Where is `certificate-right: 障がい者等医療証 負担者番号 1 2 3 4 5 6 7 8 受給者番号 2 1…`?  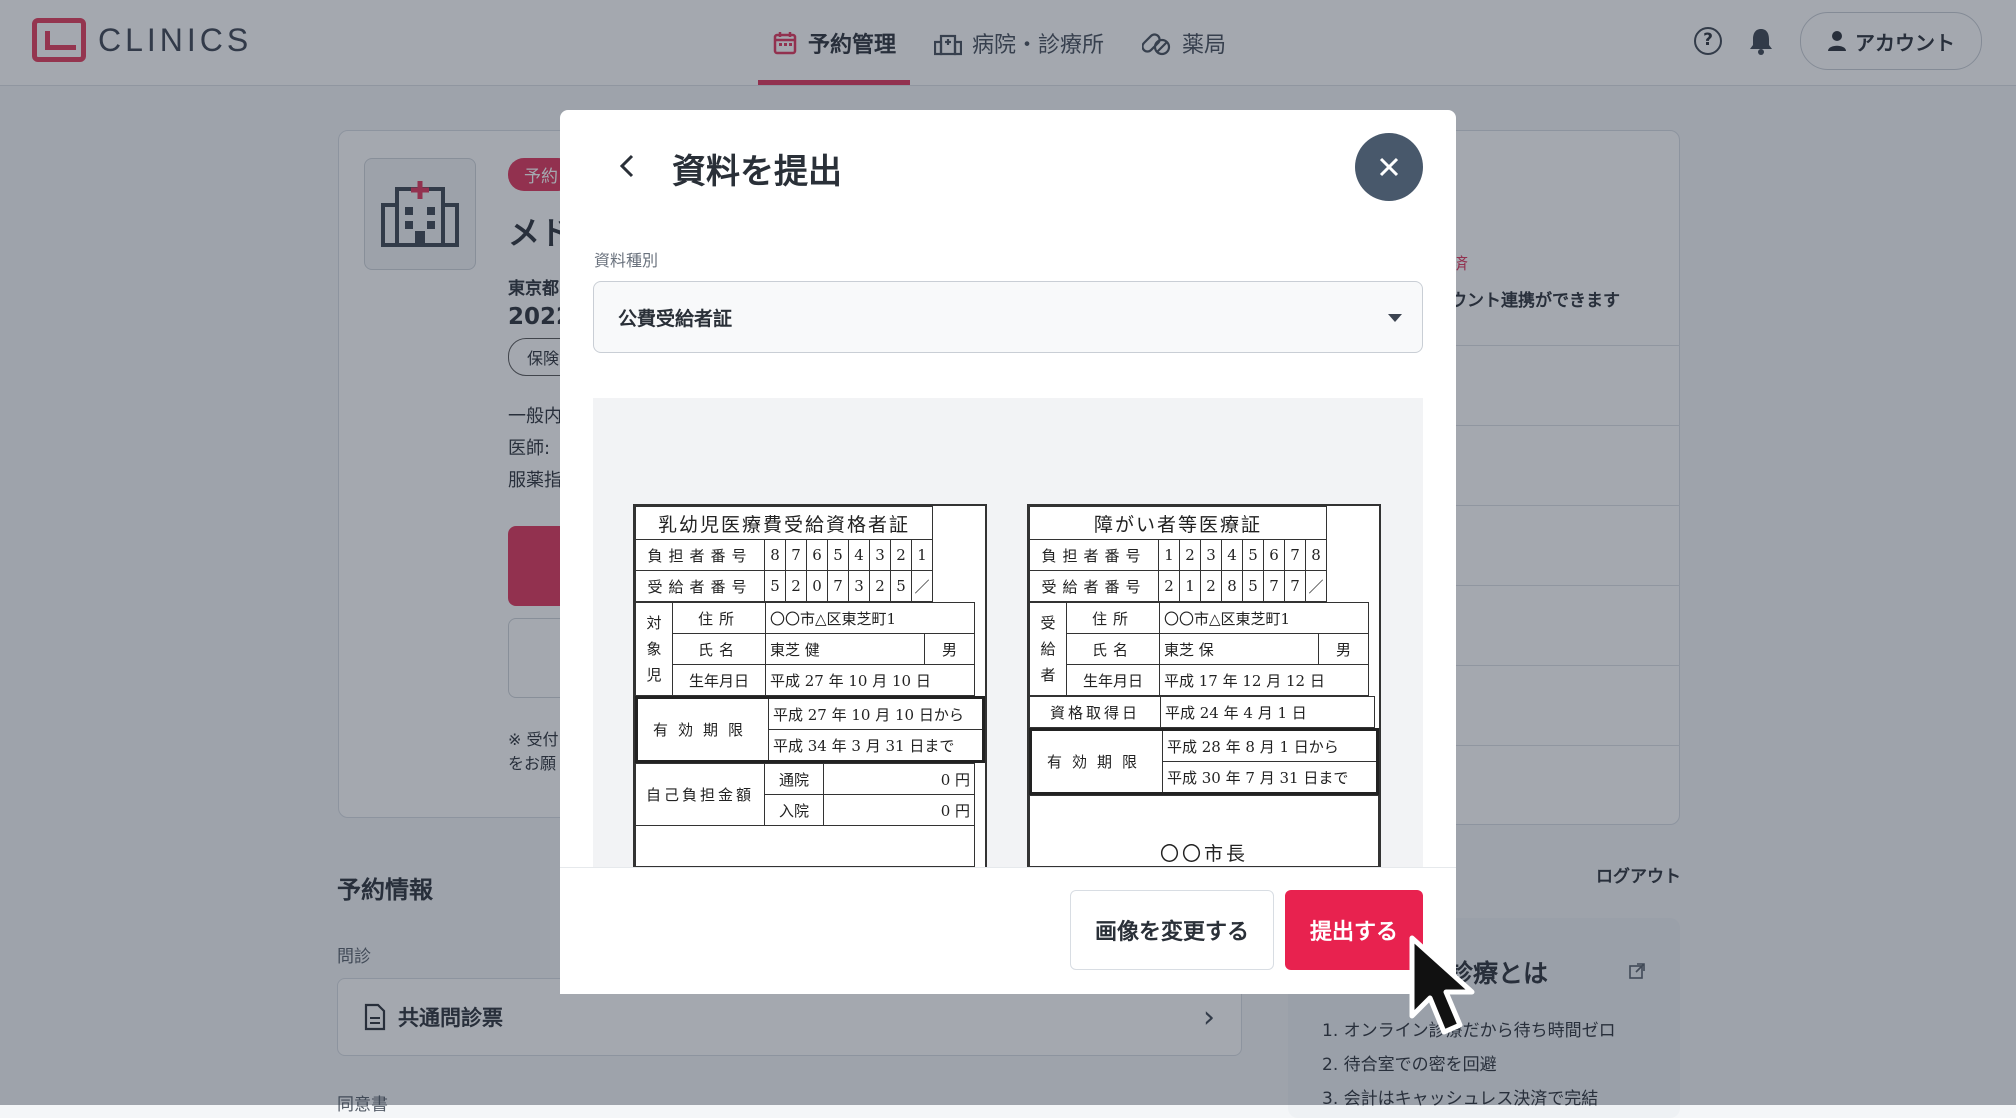 certificate-right: 障がい者等医療証 負担者番号 1 2 3 4 5 6 7 8 受給者番号 2 1… is located at coordinates (1204, 685).